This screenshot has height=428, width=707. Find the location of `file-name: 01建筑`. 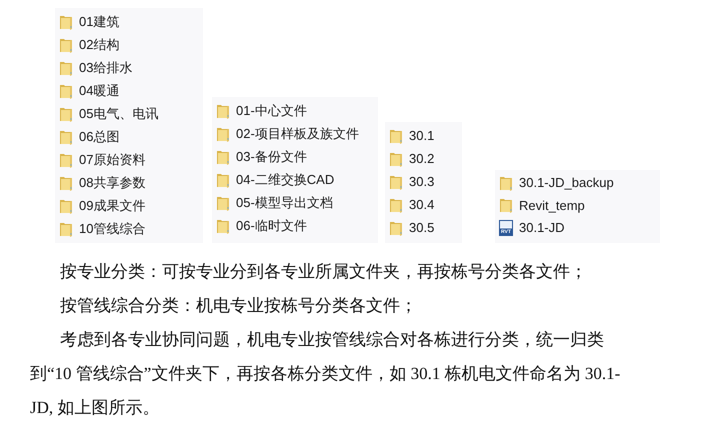

file-name: 01建筑 is located at coordinates (99, 21).